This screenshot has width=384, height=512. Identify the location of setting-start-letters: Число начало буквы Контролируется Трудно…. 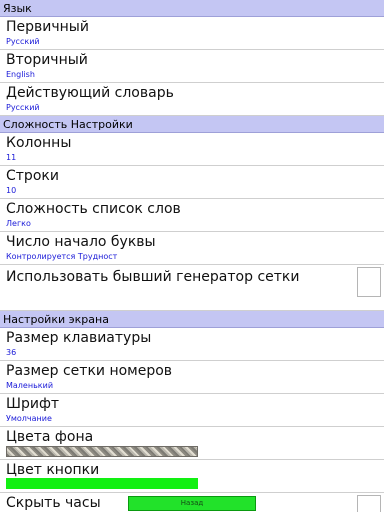
(192, 248).